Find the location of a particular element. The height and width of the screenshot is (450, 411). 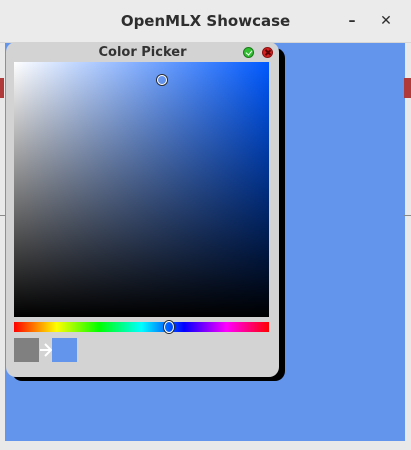

dialog-title: Color Picker is located at coordinates (142, 52).